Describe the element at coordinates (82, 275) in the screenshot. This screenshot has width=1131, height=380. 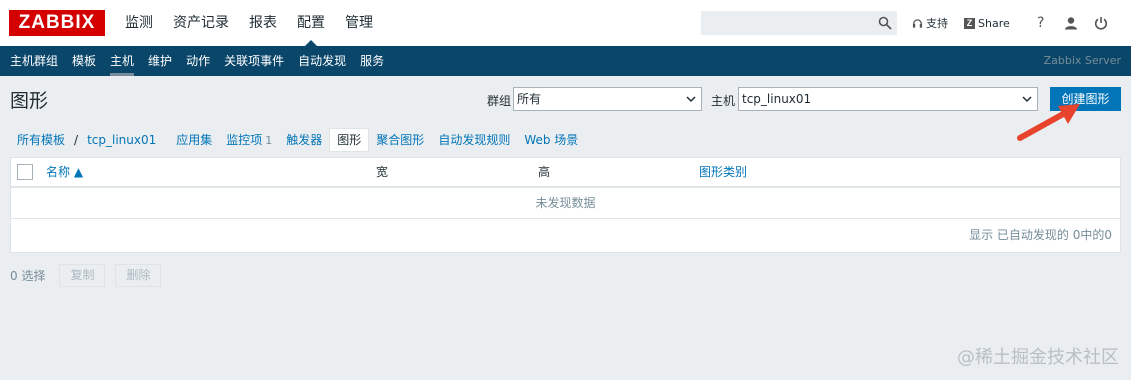
I see `copy-button: 复制` at that location.